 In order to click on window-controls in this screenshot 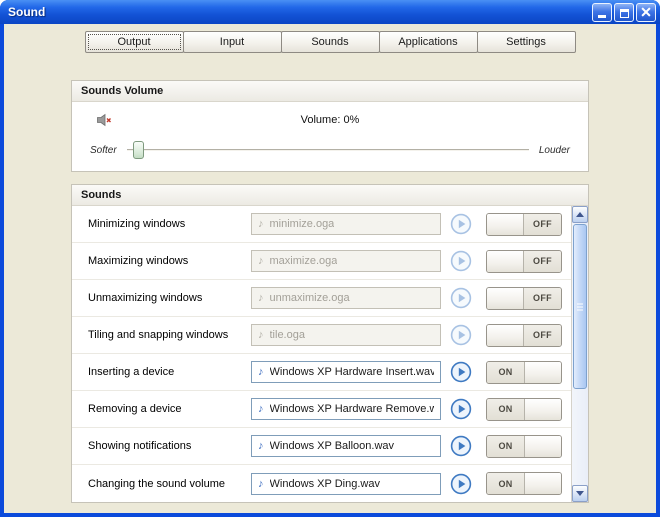, I will do `click(624, 12)`.